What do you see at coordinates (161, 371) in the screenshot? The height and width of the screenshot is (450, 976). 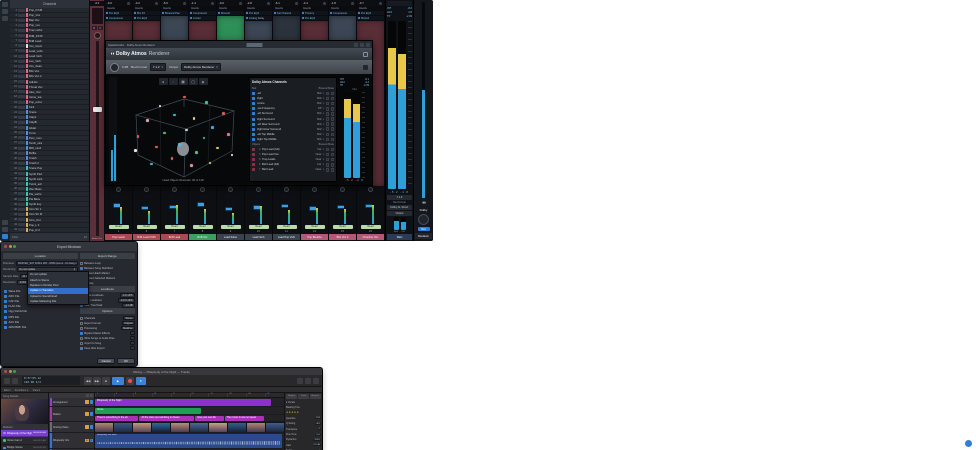 I see `window-title-bar: Mixing — Rhapsody of the Night — Tracks` at bounding box center [161, 371].